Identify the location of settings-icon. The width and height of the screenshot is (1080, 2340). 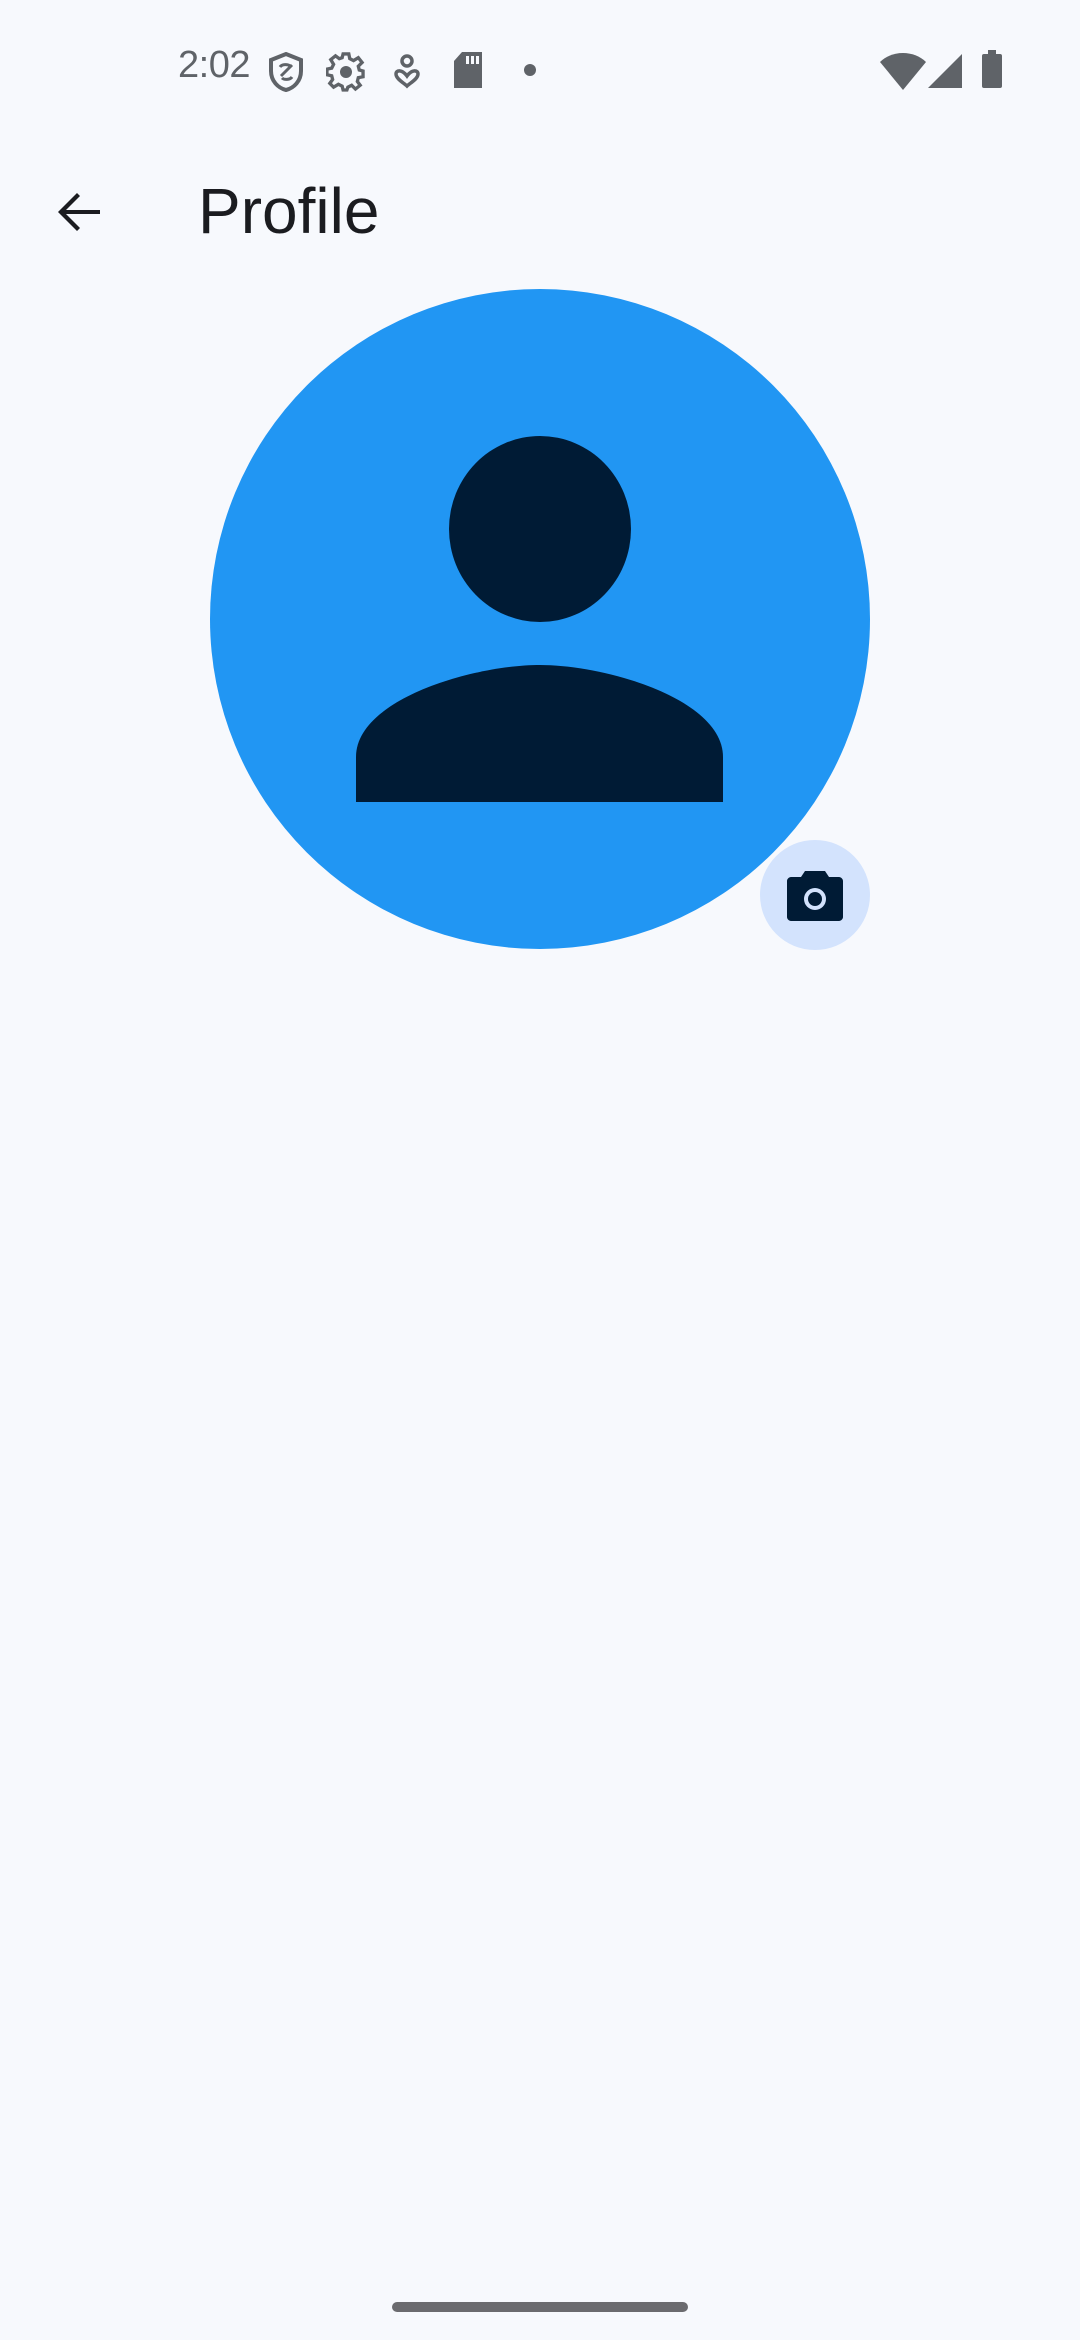
(345, 72).